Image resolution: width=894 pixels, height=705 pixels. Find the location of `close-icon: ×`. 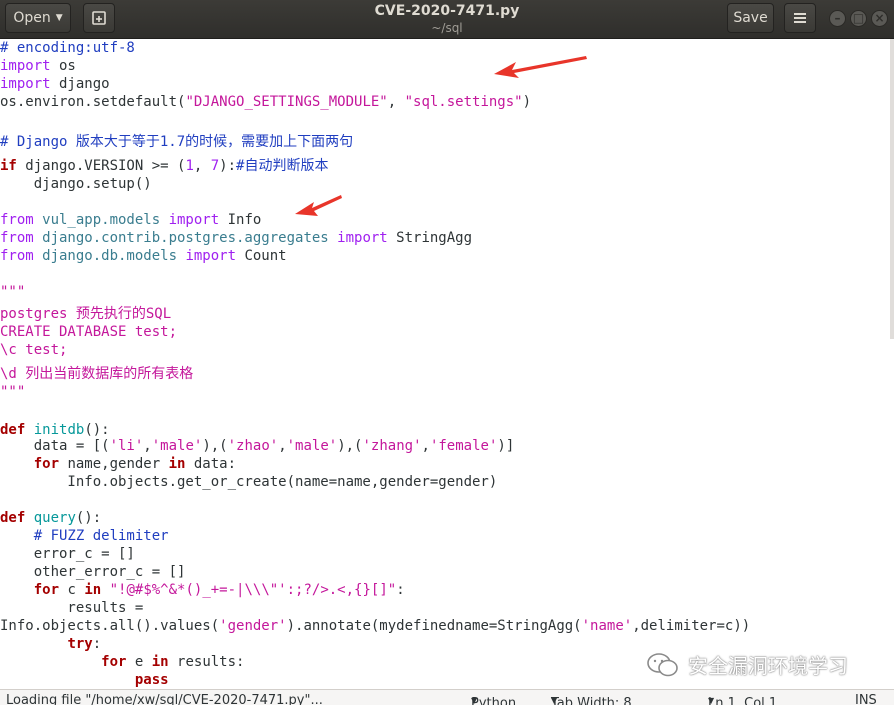

close-icon: × is located at coordinates (879, 18).